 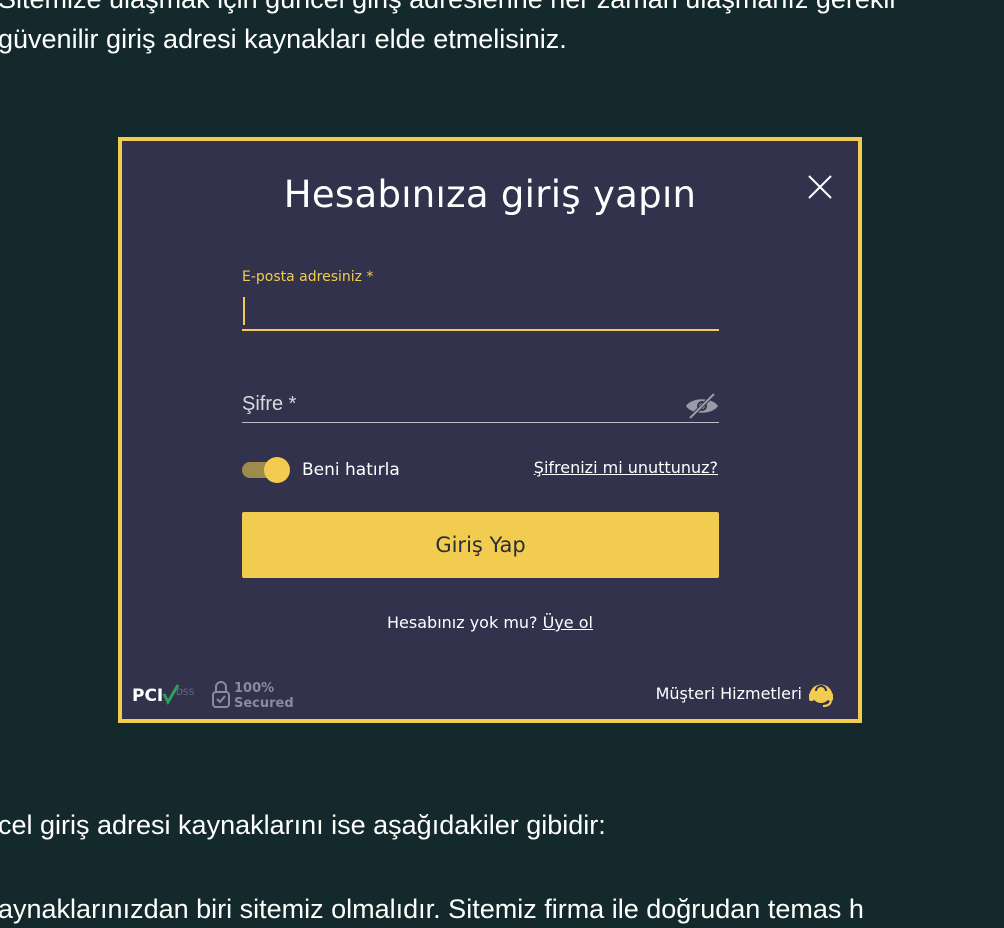 I want to click on svg-text: Secured, so click(x=264, y=703).